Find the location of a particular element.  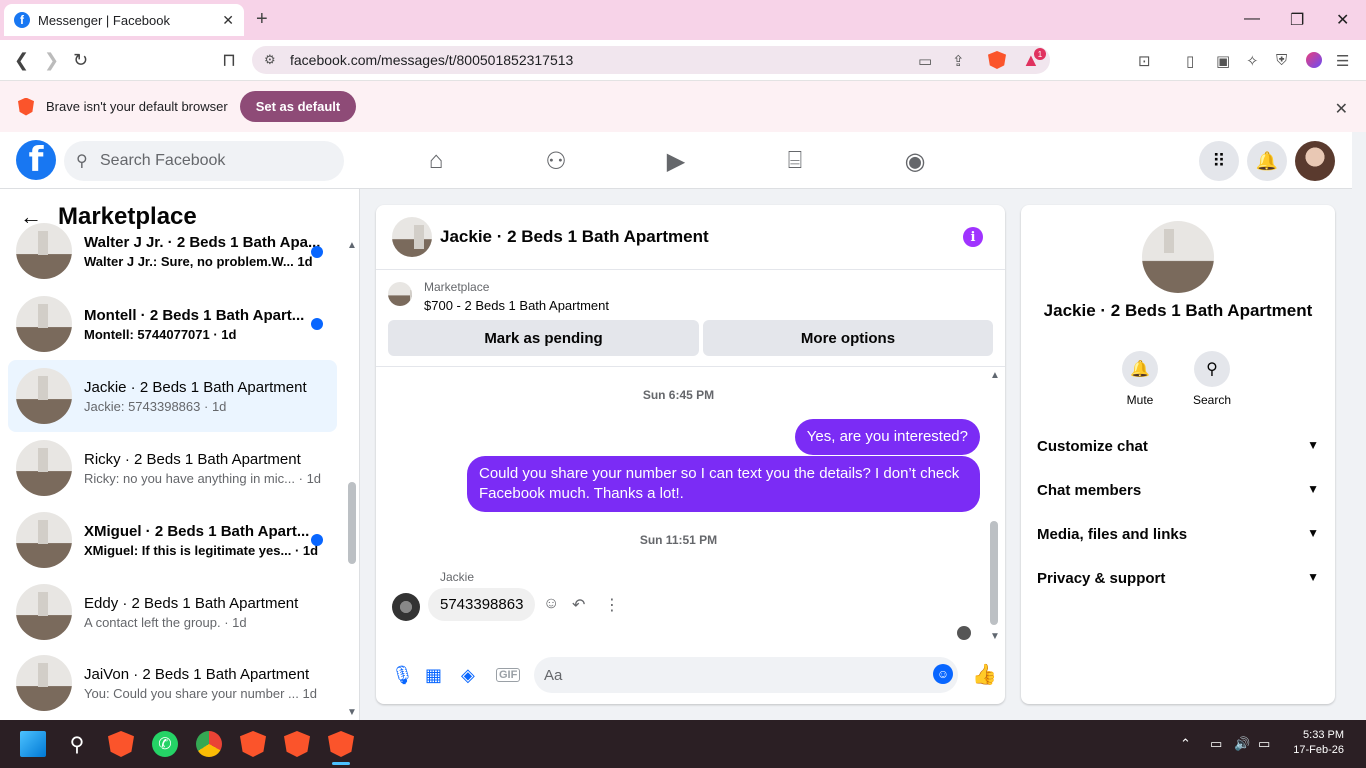

message-composer: 🎙 ▦ ◈ GIF Aa ☺ 👍 is located at coordinates (690, 675).